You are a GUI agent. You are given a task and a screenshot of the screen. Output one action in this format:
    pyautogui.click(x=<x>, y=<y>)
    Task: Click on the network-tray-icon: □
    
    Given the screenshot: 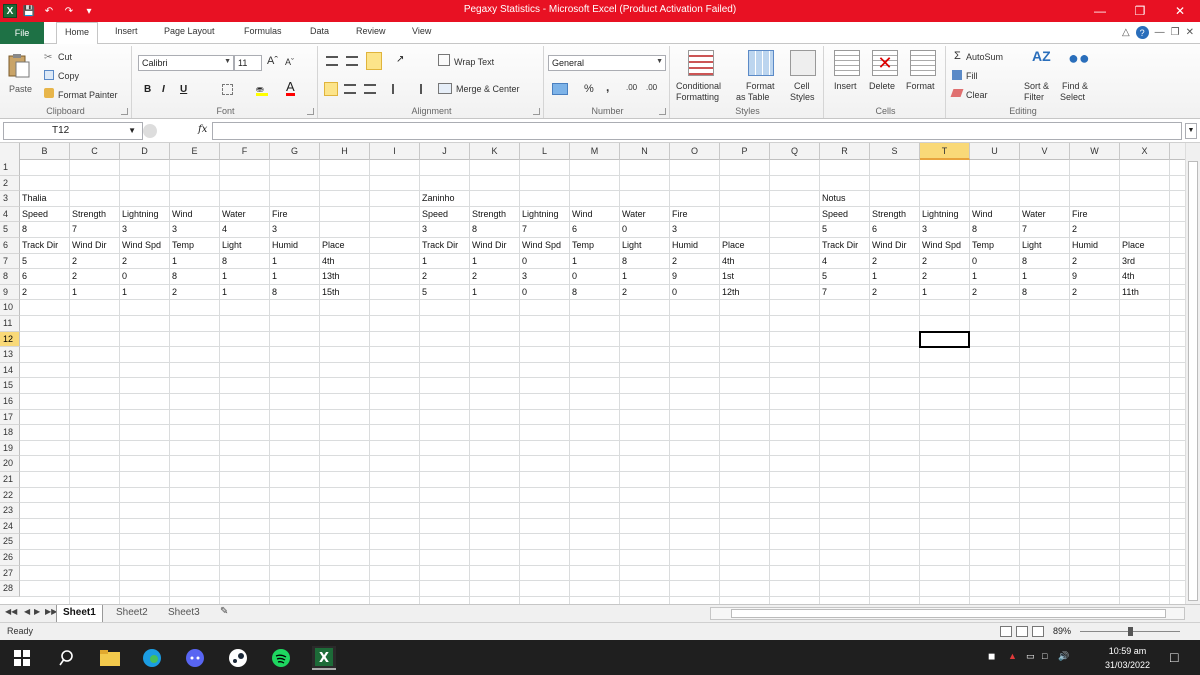 What is the action you would take?
    pyautogui.click(x=1044, y=656)
    